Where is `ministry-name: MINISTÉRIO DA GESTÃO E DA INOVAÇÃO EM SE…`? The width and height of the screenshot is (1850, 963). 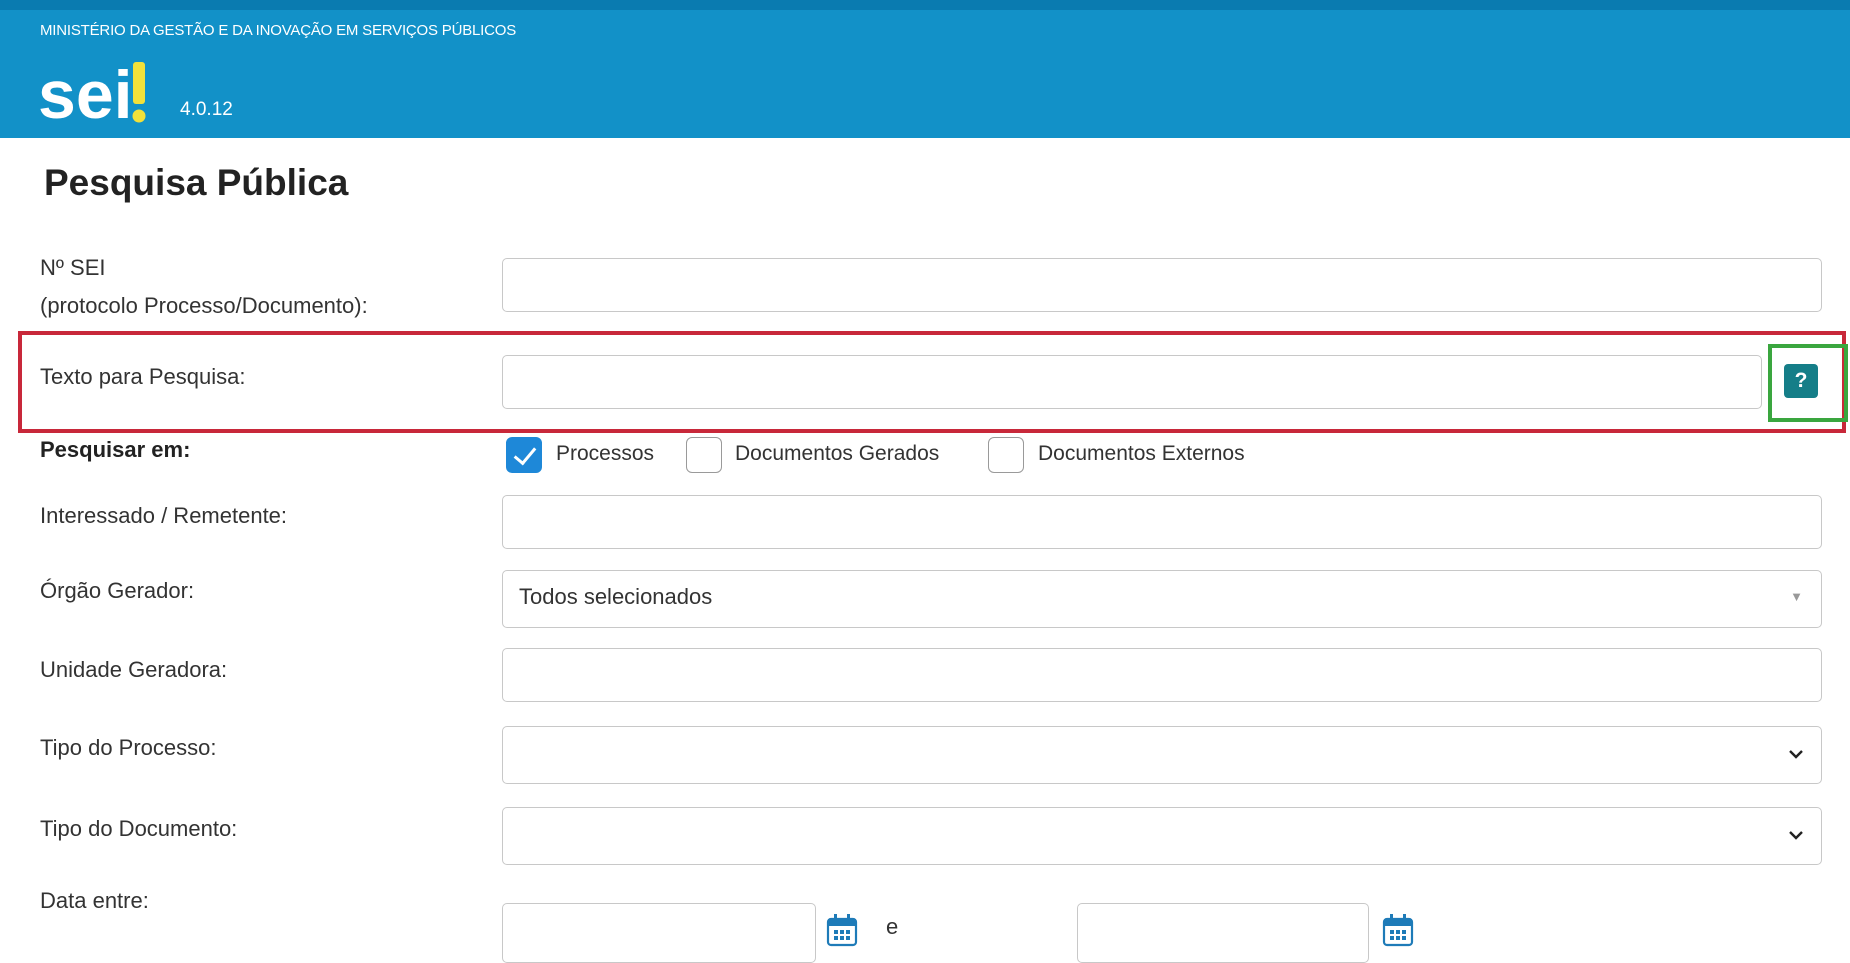 ministry-name: MINISTÉRIO DA GESTÃO E DA INOVAÇÃO EM SE… is located at coordinates (278, 30).